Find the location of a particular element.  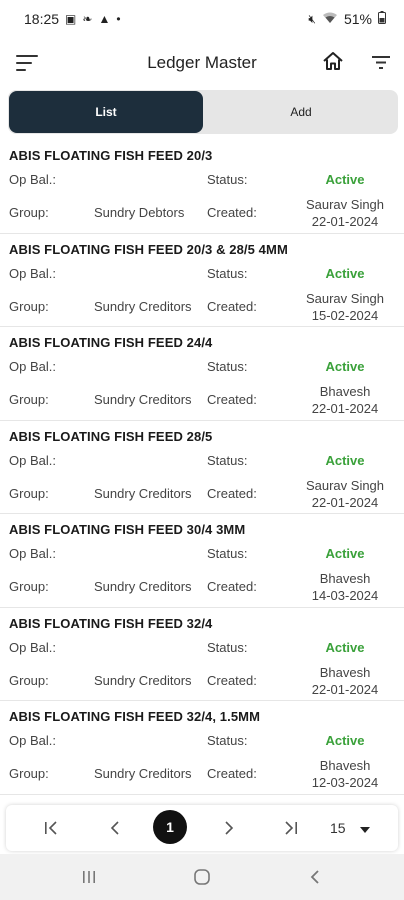

current-page-button: 1 is located at coordinates (170, 827).